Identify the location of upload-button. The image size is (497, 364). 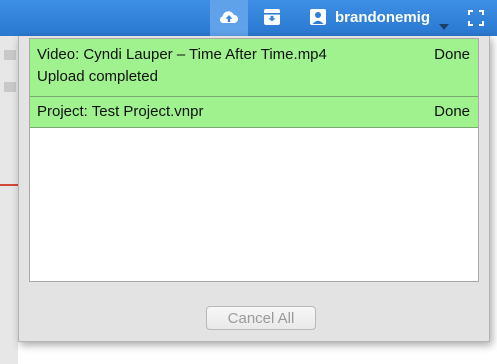
(229, 18).